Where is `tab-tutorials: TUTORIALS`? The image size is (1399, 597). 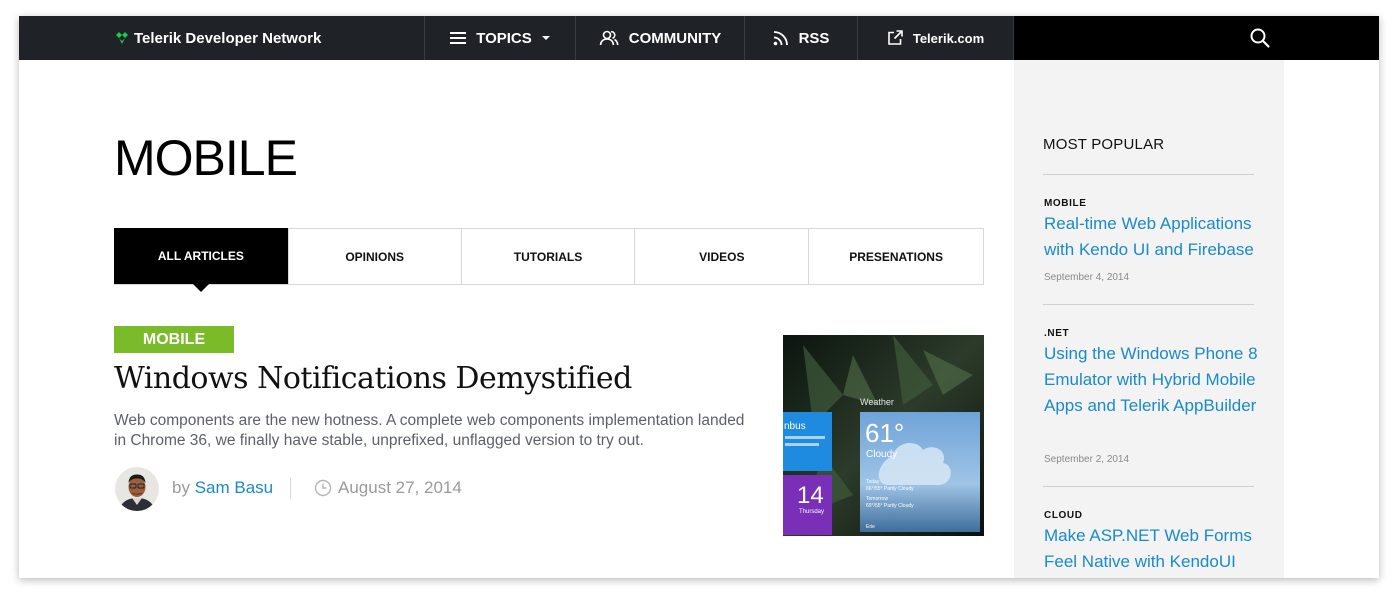
tab-tutorials: TUTORIALS is located at coordinates (547, 256).